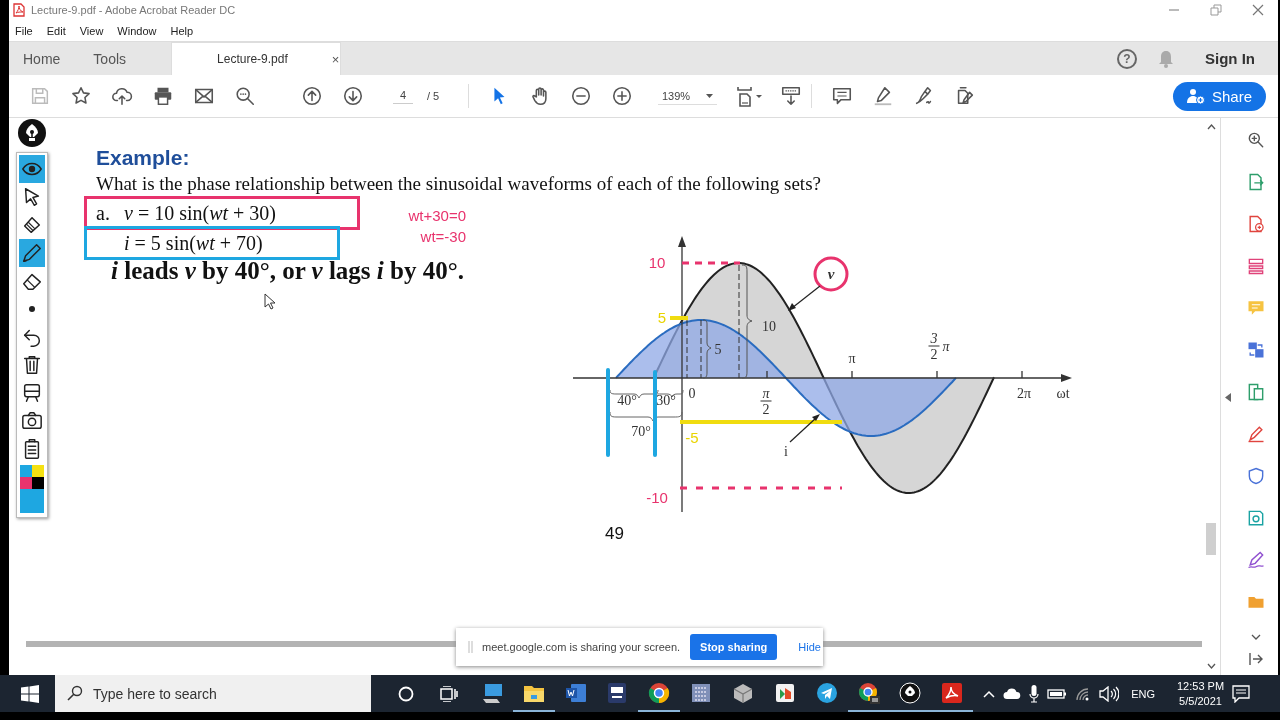 The image size is (1280, 720). I want to click on battery-icon, so click(1057, 693).